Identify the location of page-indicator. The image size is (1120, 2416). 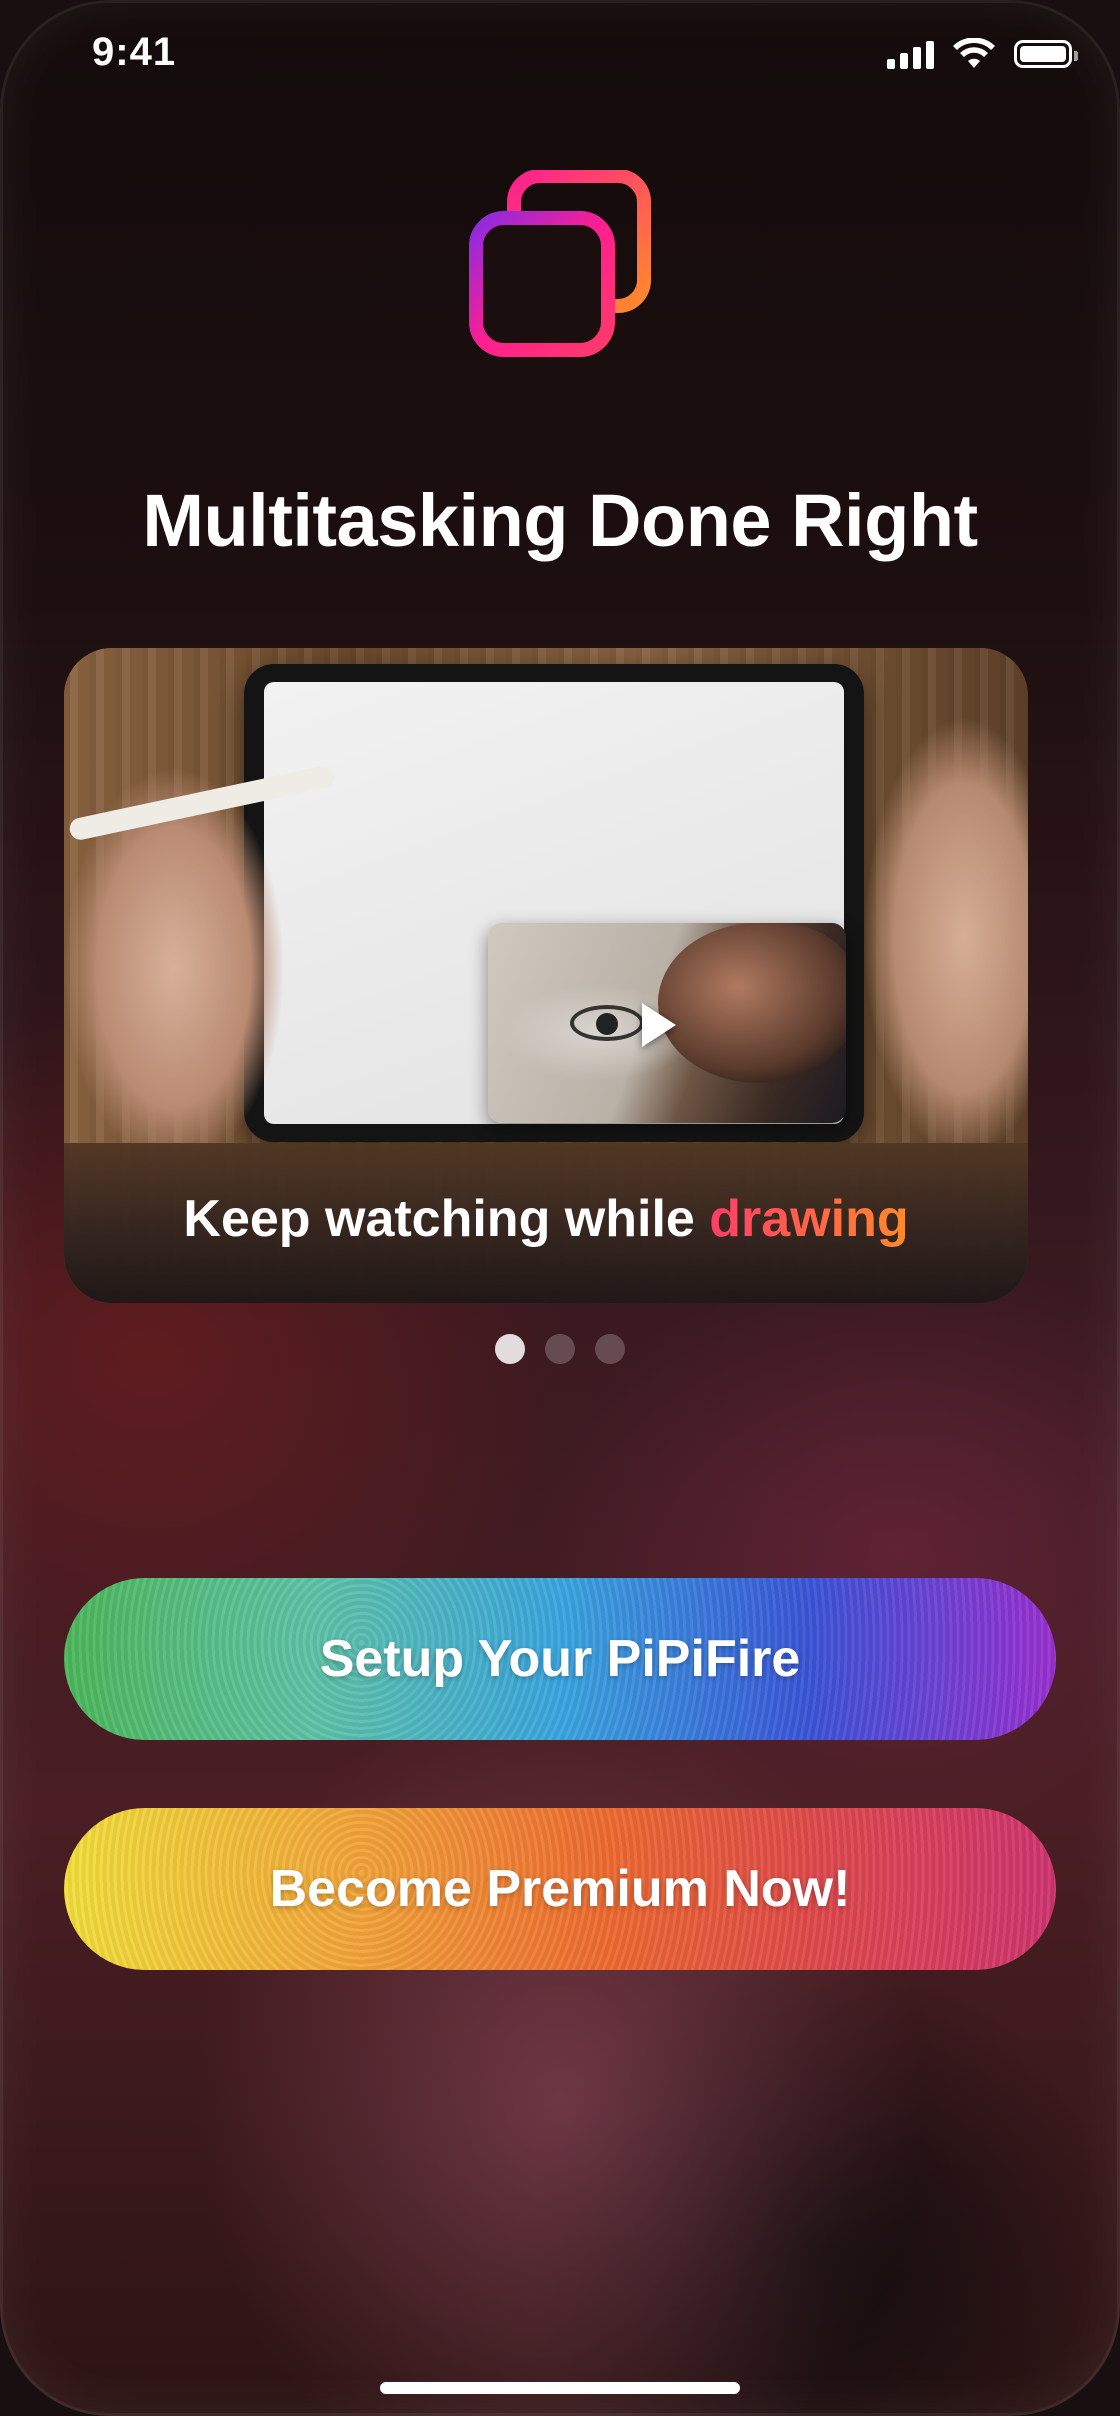
(560, 1349).